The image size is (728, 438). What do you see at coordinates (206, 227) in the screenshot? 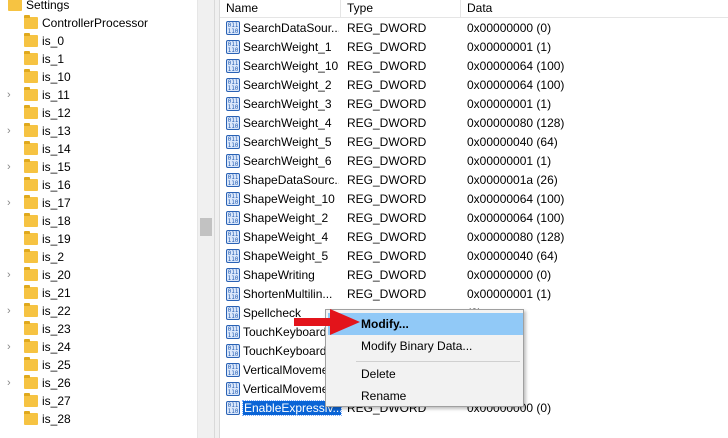
I see `tree-scrollbar-thumb` at bounding box center [206, 227].